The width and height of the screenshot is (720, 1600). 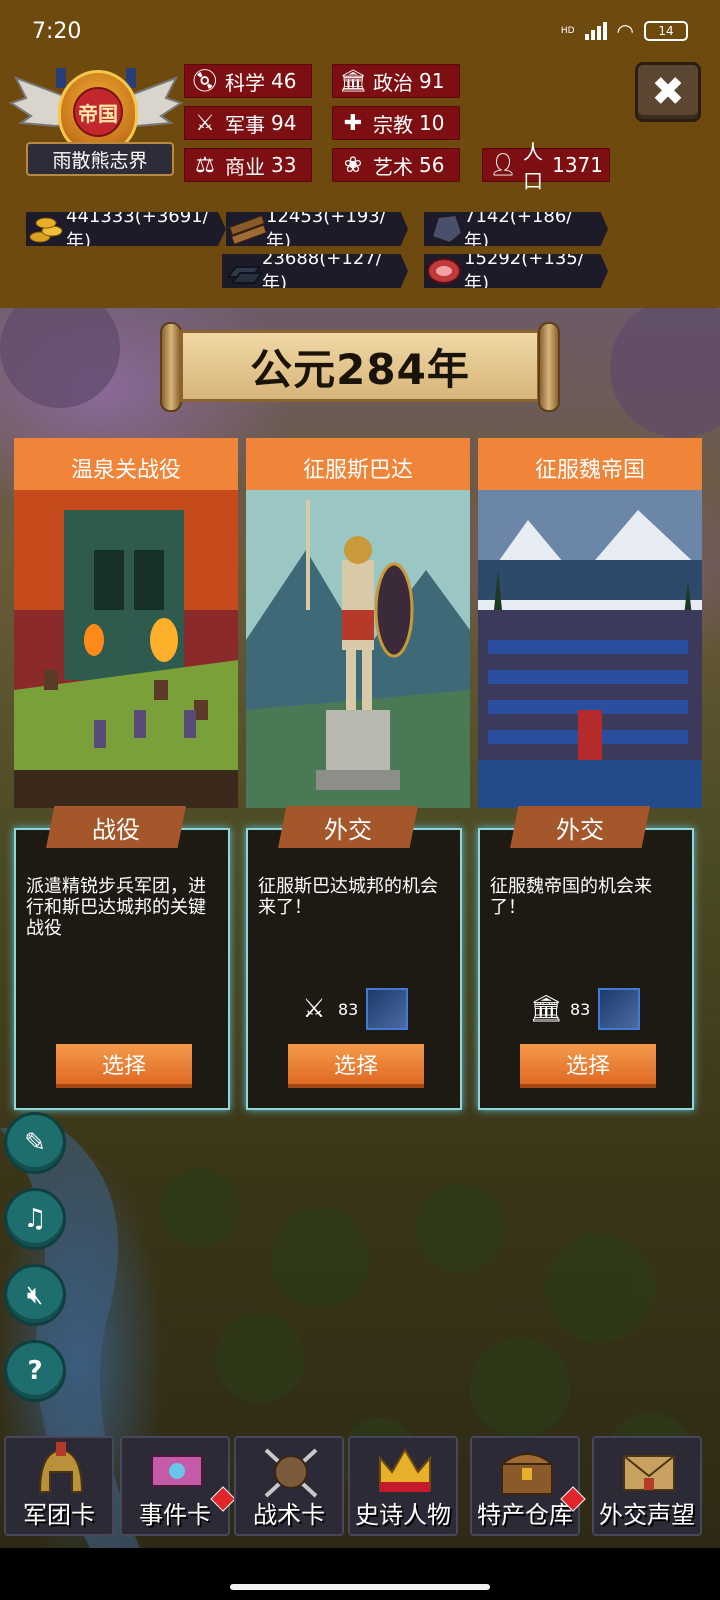 I want to click on status-time: 7:20, so click(x=57, y=31).